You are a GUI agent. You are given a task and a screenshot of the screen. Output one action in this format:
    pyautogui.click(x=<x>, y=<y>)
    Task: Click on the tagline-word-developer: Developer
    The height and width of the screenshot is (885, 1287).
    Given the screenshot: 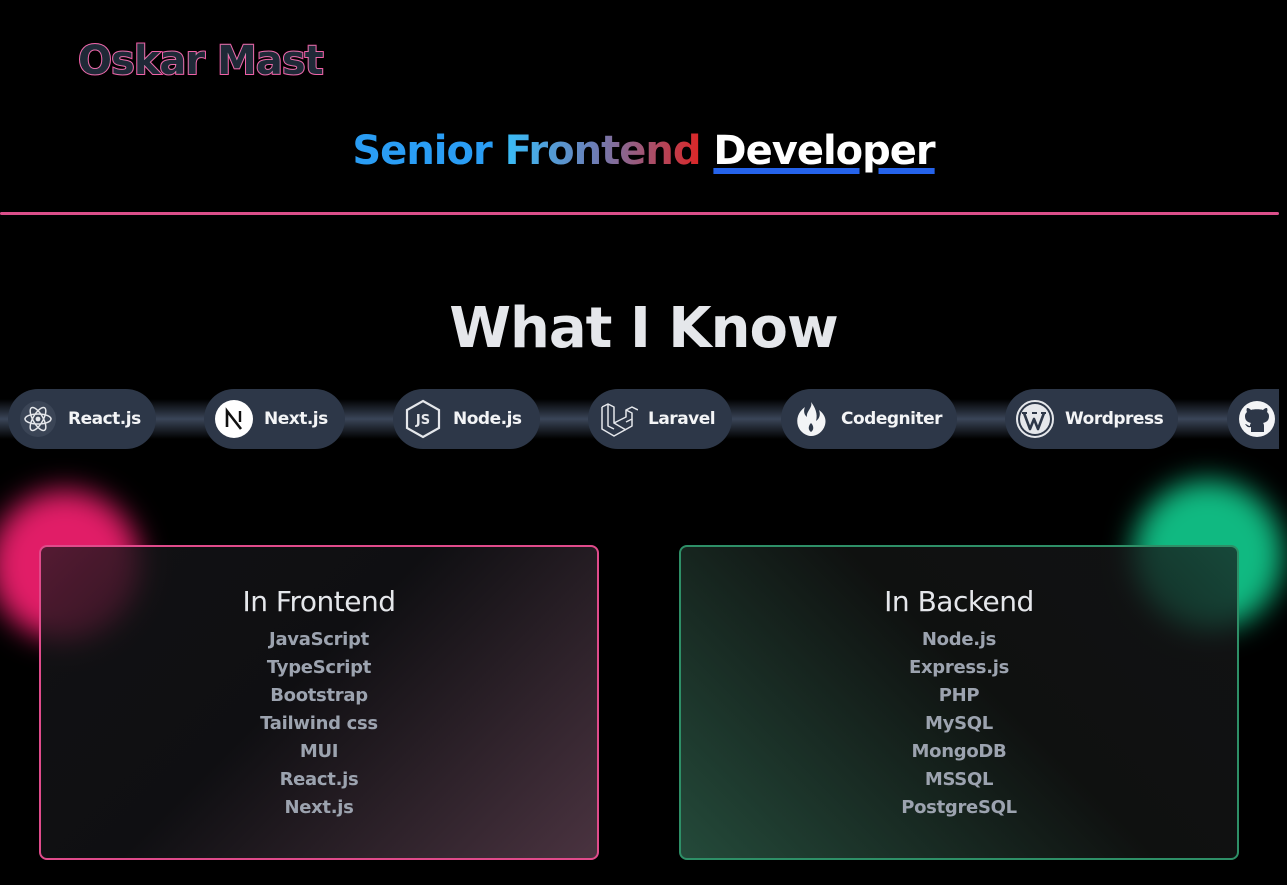 What is the action you would take?
    pyautogui.click(x=824, y=151)
    